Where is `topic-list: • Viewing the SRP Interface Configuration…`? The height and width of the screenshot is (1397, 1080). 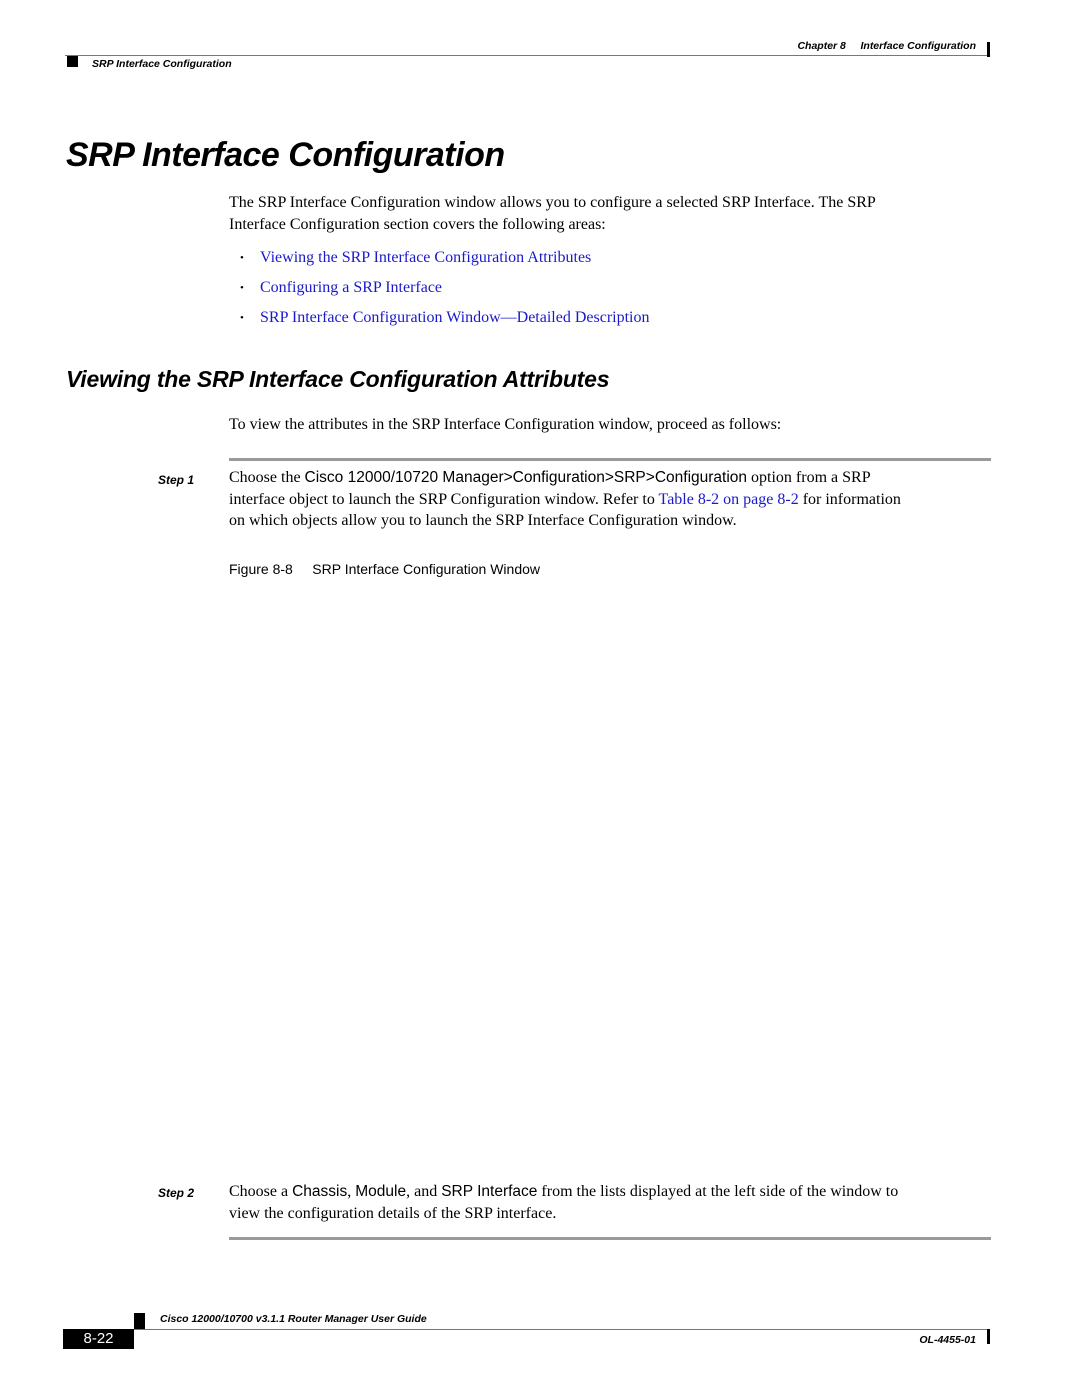 topic-list: • Viewing the SRP Interface Configuration… is located at coordinates (445, 288).